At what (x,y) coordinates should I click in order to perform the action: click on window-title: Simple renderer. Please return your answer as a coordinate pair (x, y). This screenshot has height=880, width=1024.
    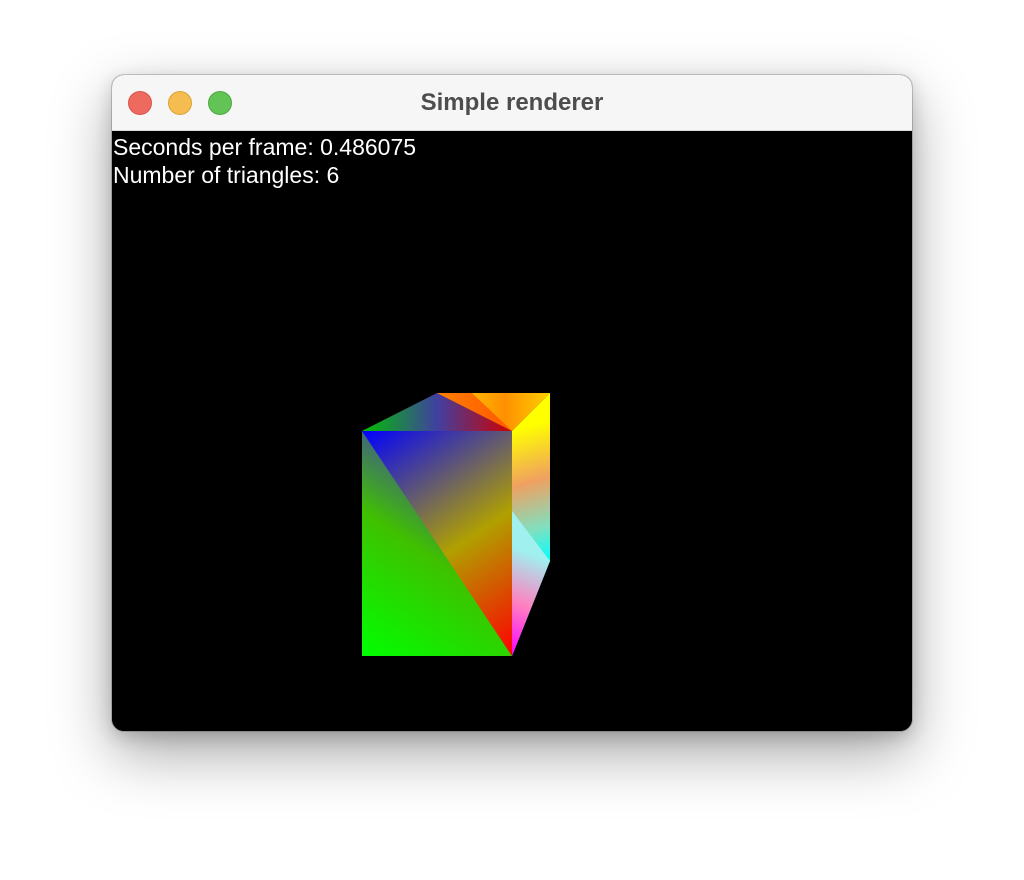
    Looking at the image, I should click on (512, 102).